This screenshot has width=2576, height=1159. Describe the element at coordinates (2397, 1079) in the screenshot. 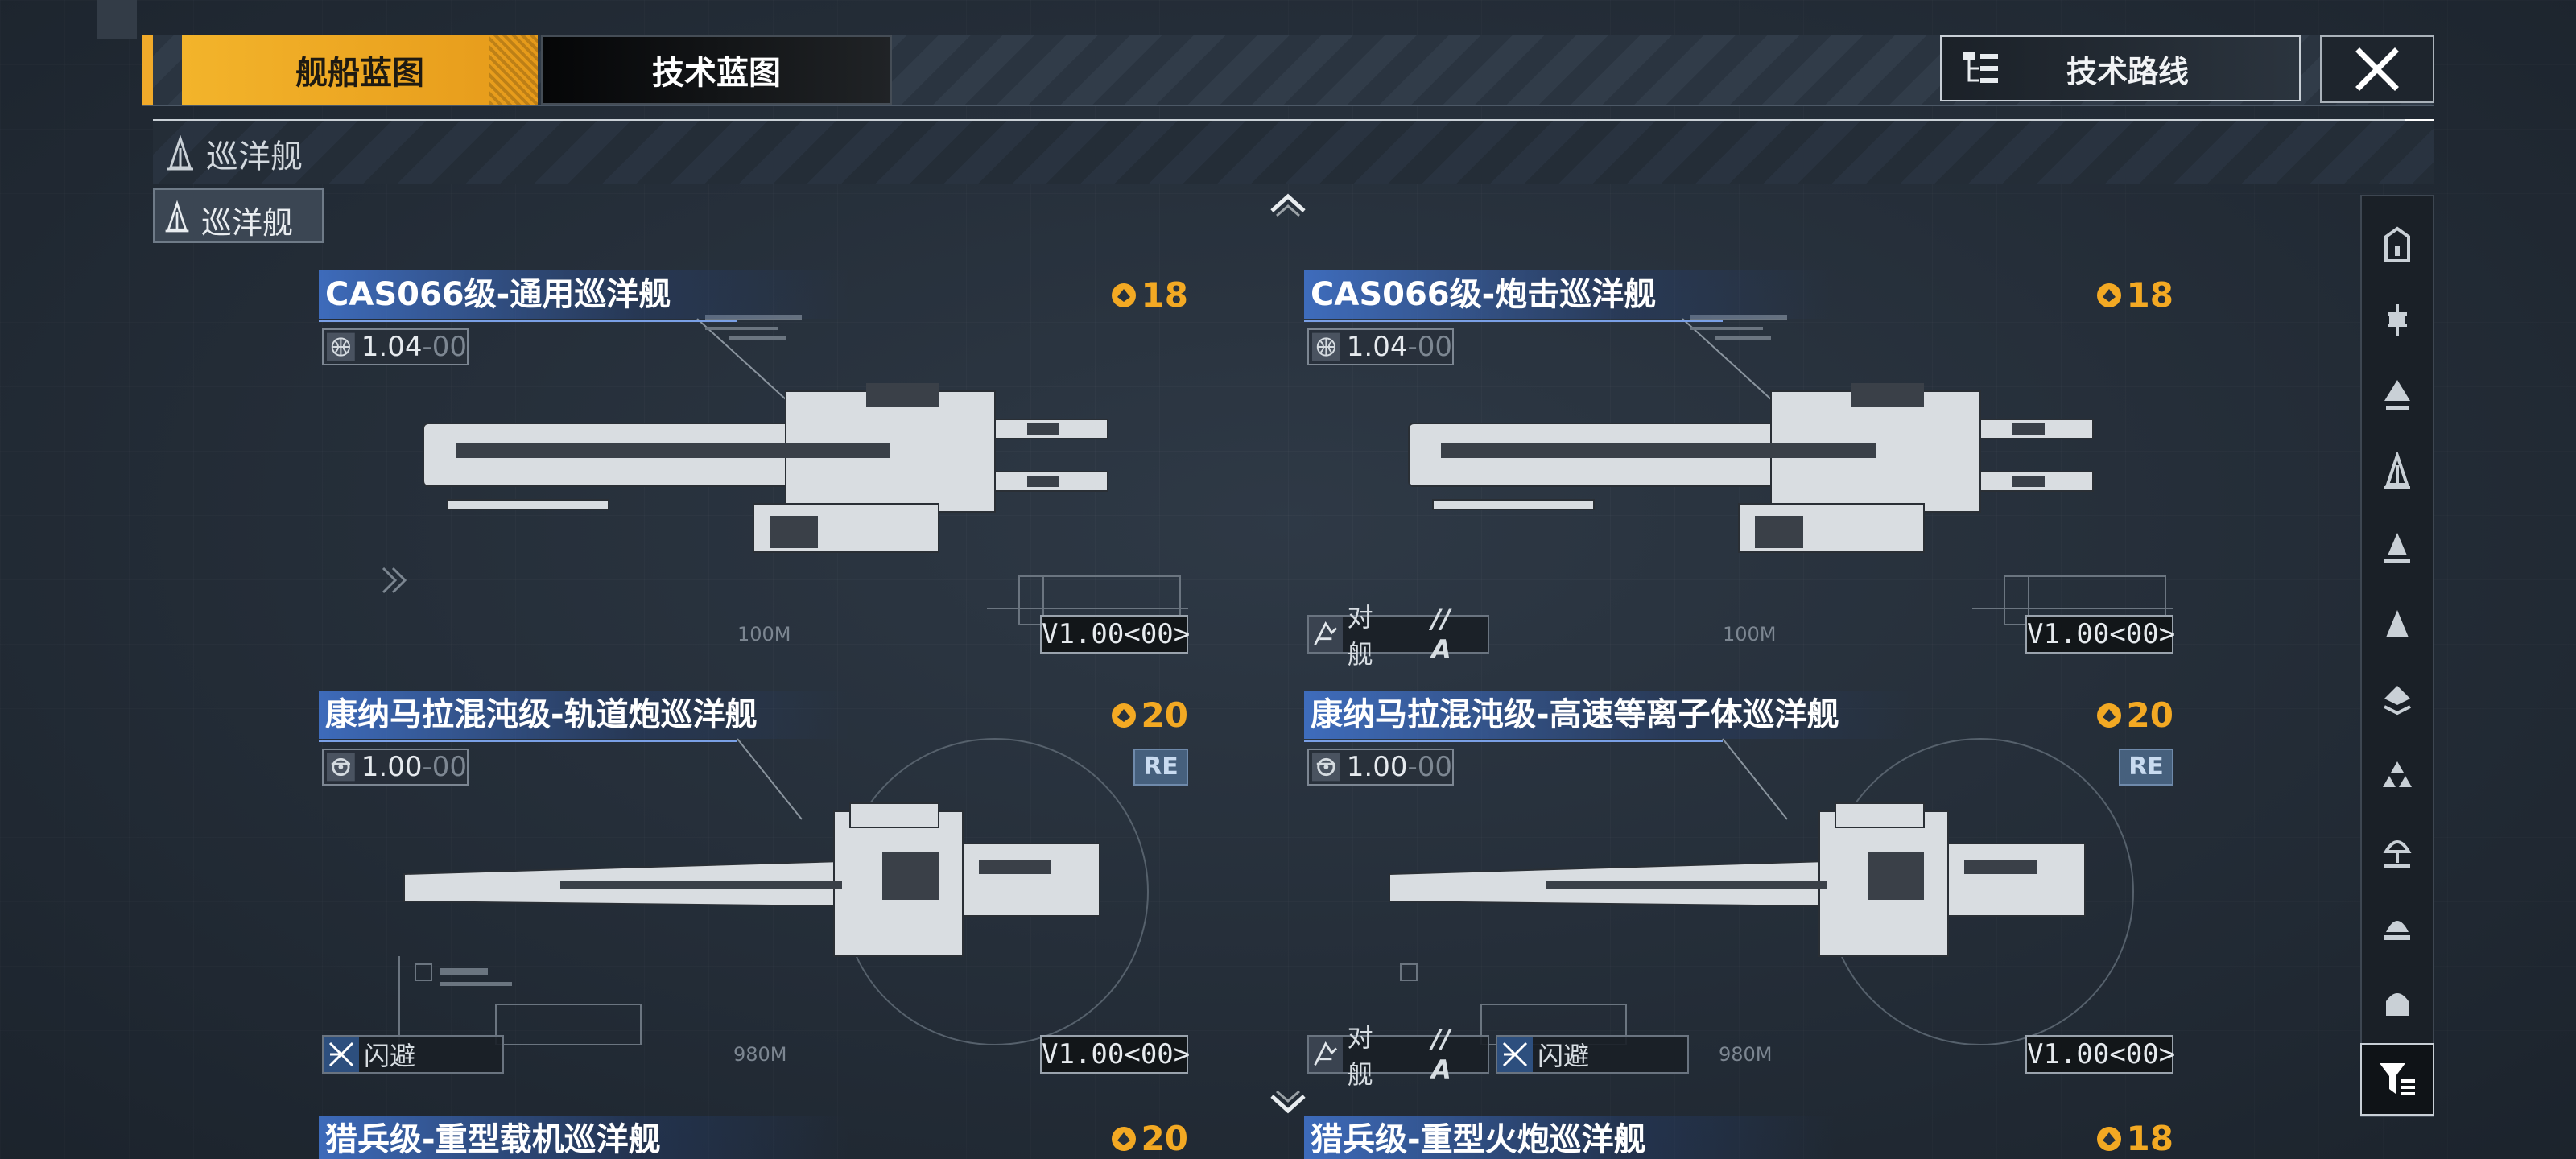

I see `filter-button` at that location.